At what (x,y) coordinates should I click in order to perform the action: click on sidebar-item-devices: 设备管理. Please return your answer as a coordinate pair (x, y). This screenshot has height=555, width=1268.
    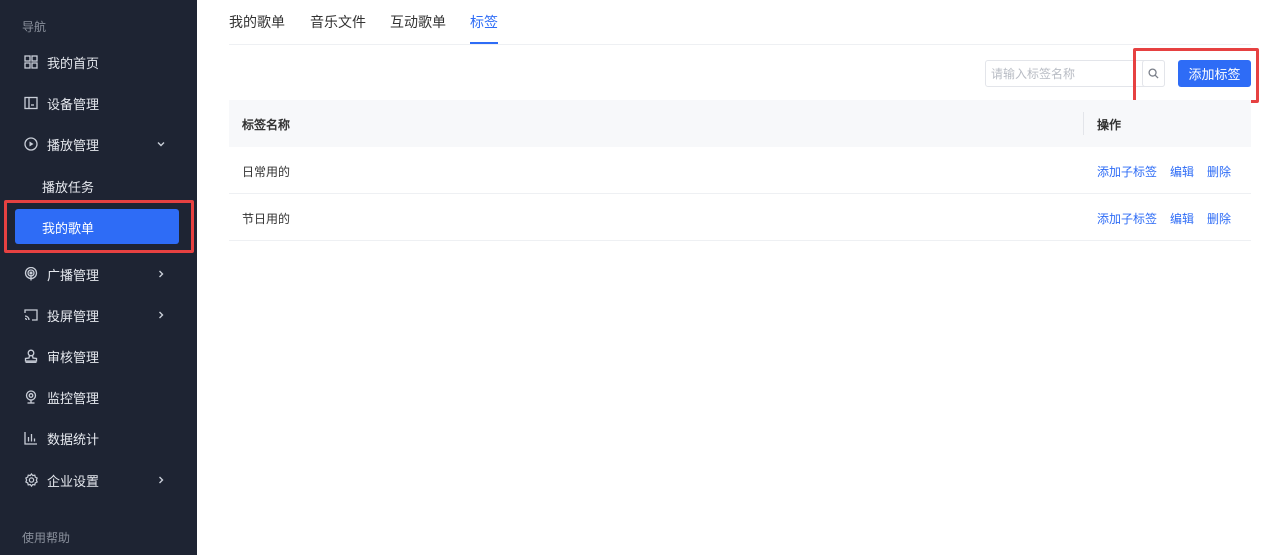
    Looking at the image, I should click on (98, 103).